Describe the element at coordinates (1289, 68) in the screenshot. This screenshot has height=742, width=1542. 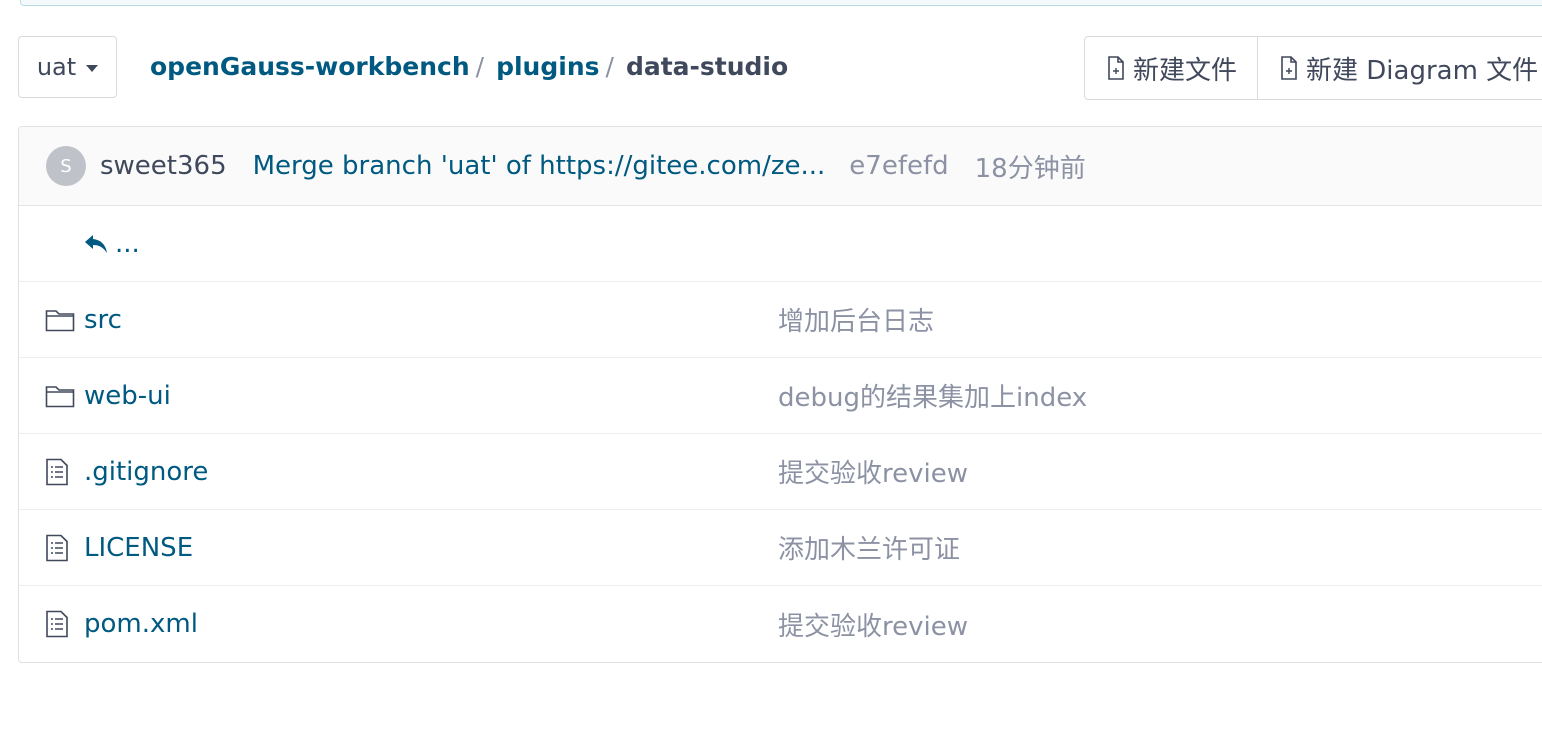
I see `new-diagram-icon` at that location.